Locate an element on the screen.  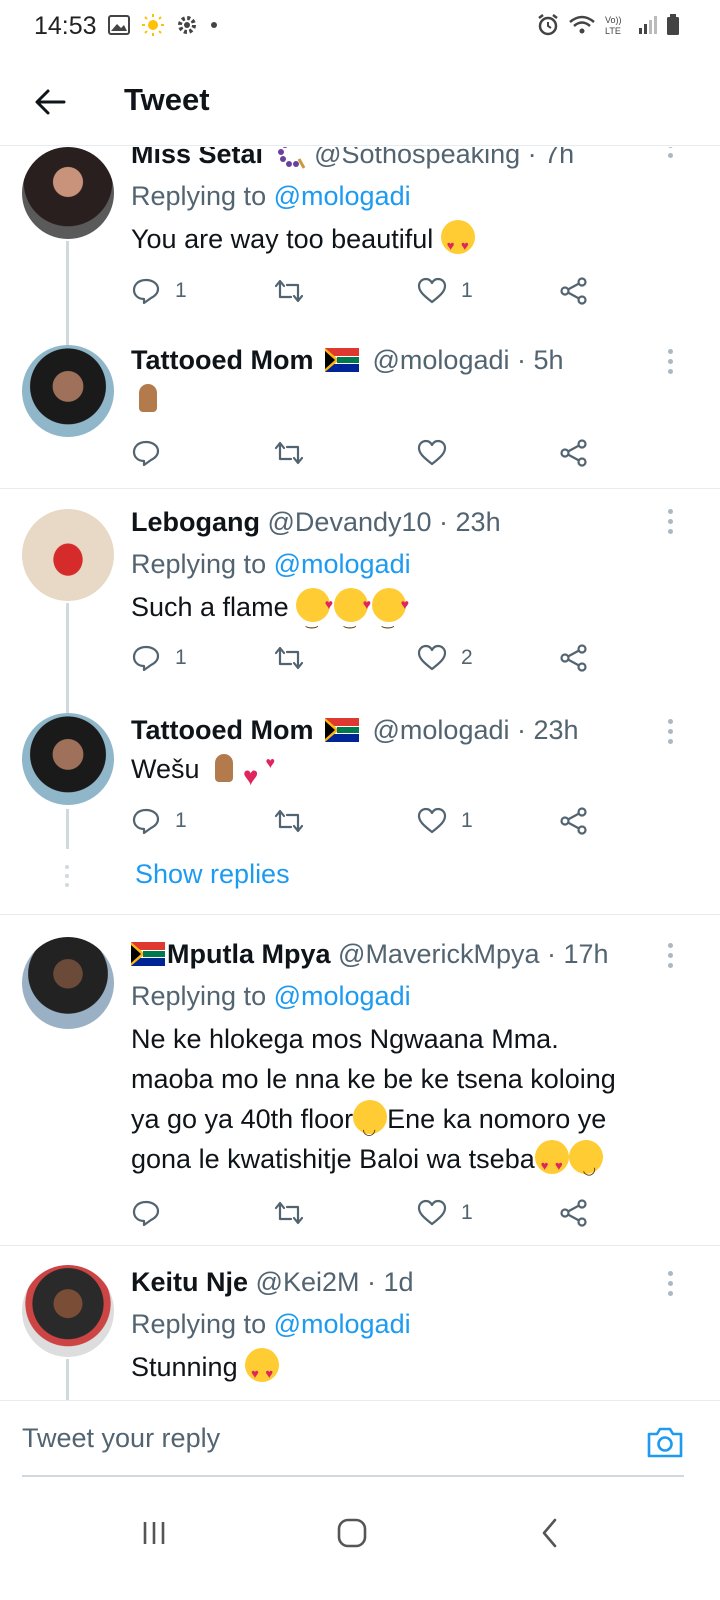
display-name: Keitu Nje is located at coordinates (189, 1282).